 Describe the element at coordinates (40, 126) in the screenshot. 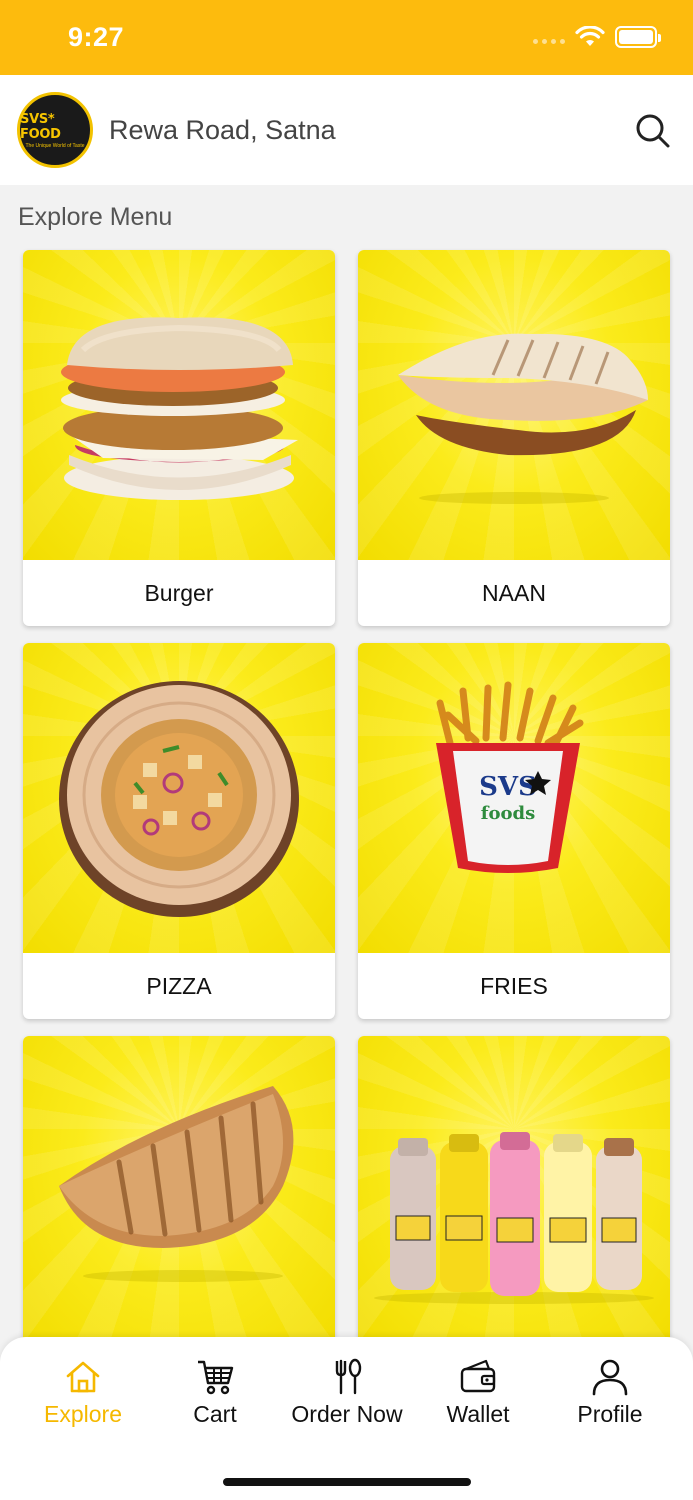

I see `logo-text: SVS* FOOD` at that location.